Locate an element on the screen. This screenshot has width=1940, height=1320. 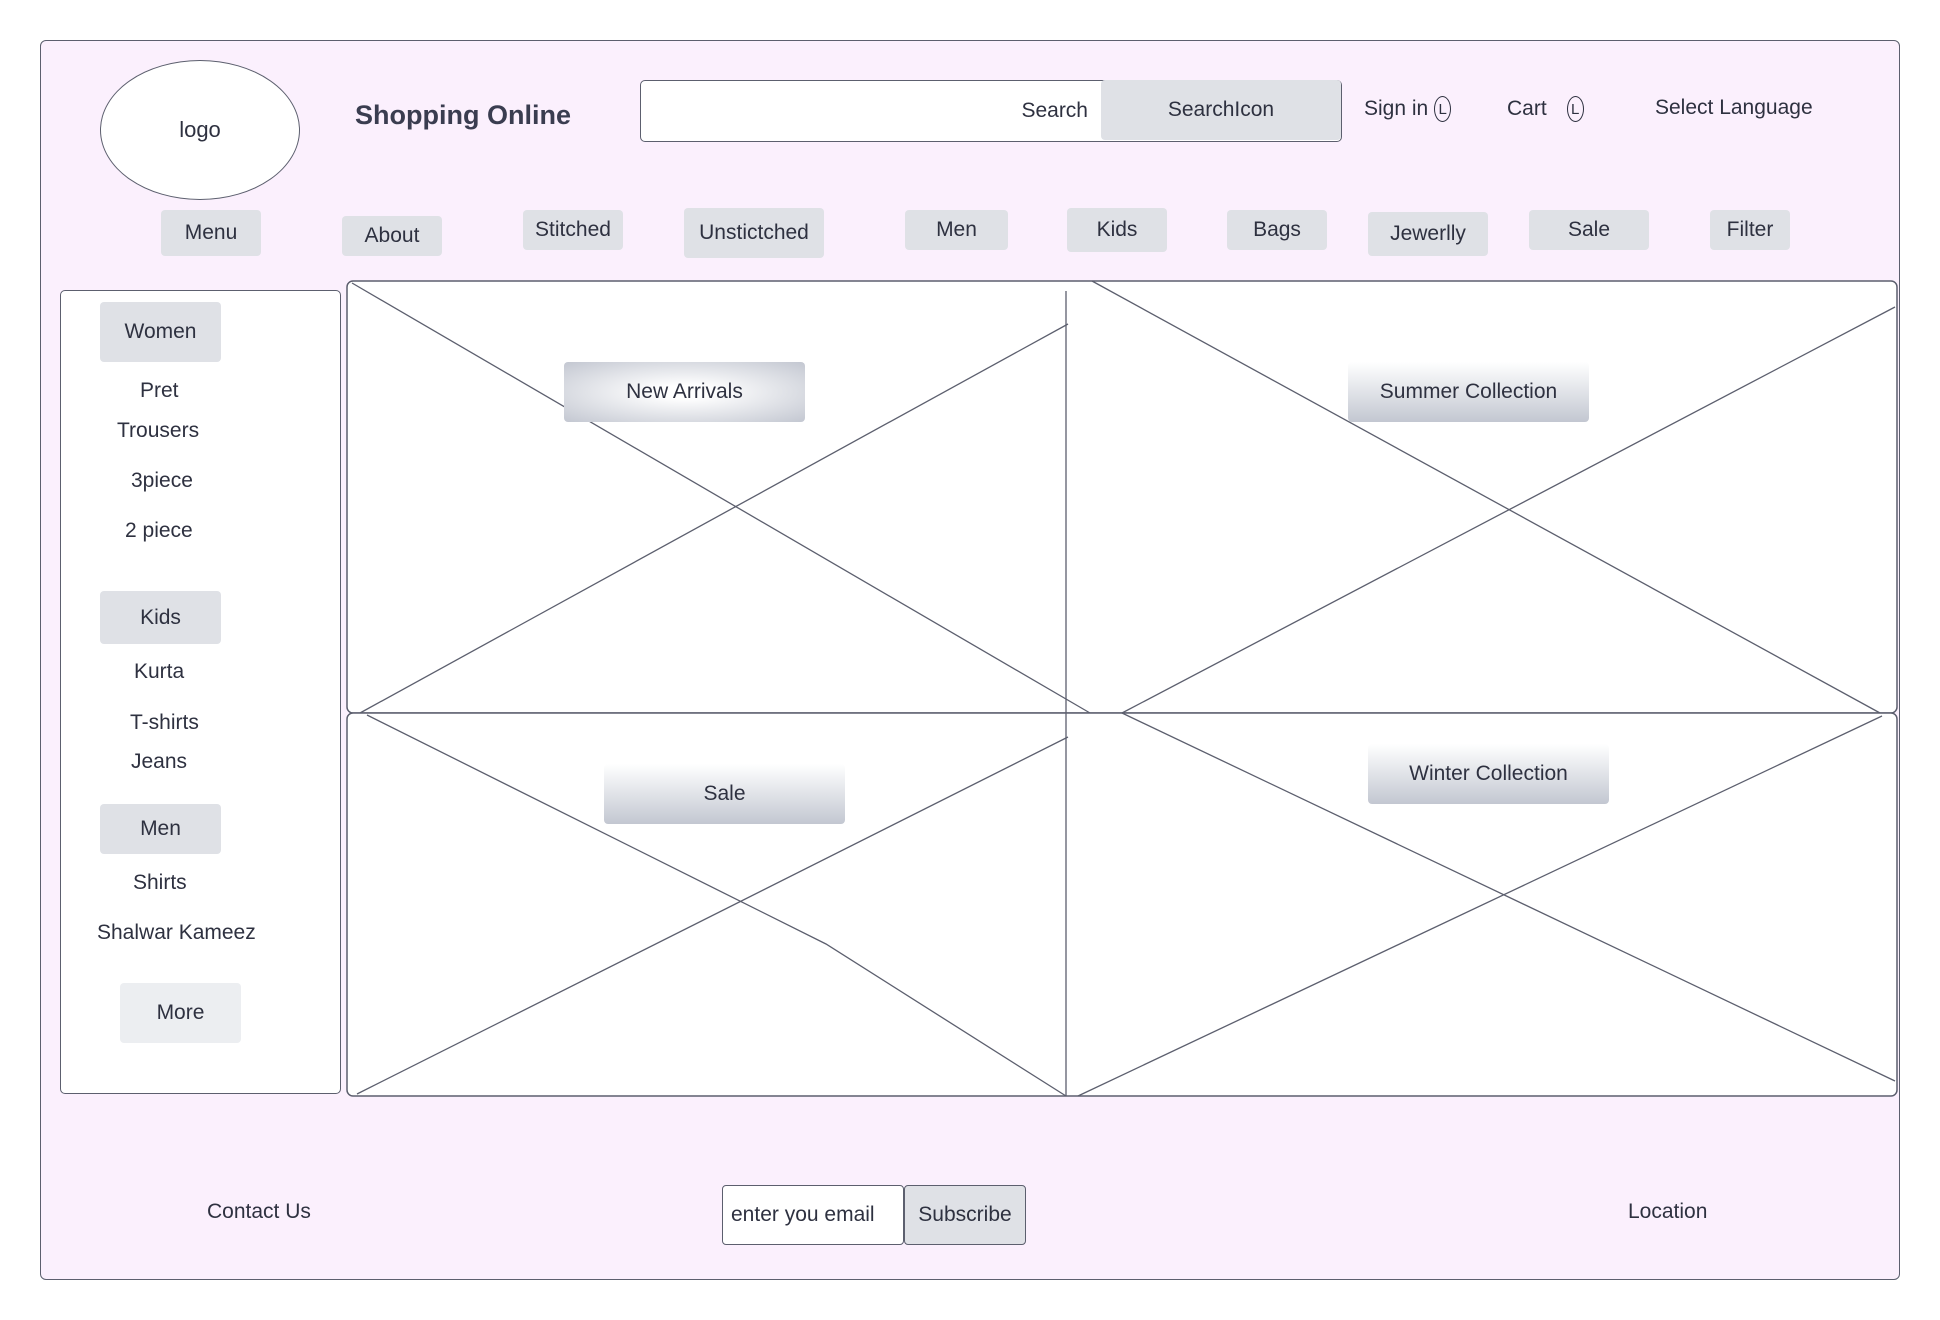
promo-label: New Arrivals is located at coordinates (684, 391).